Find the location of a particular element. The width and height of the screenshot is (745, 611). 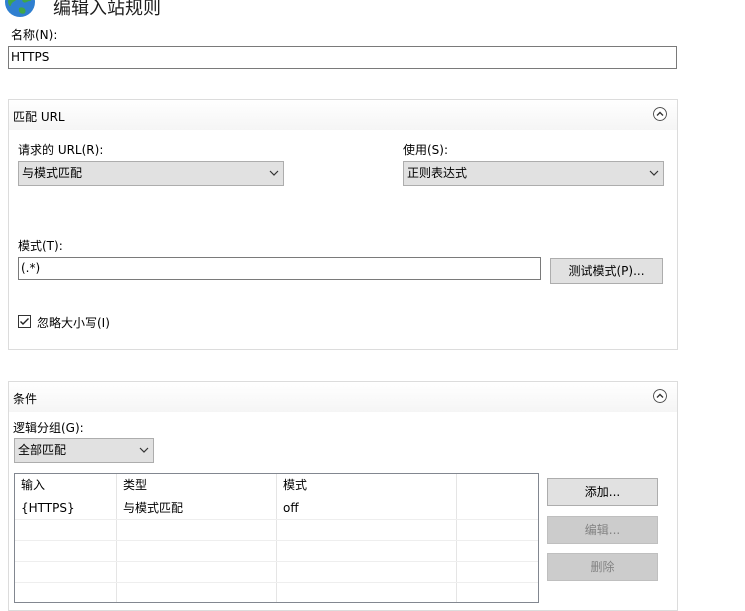

requested-url-select: 与模式匹配 is located at coordinates (151, 173).